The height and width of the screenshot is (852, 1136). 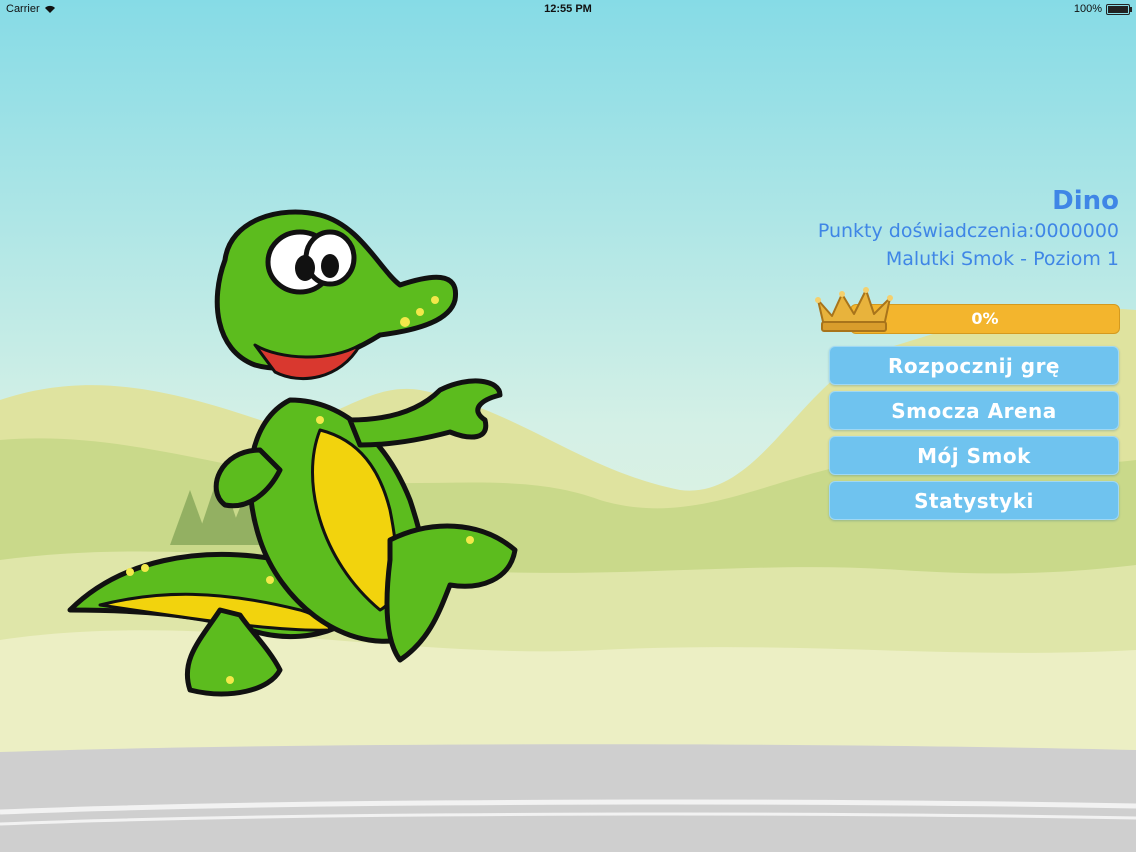 What do you see at coordinates (1076, 231) in the screenshot?
I see `xp-value: 0000000` at bounding box center [1076, 231].